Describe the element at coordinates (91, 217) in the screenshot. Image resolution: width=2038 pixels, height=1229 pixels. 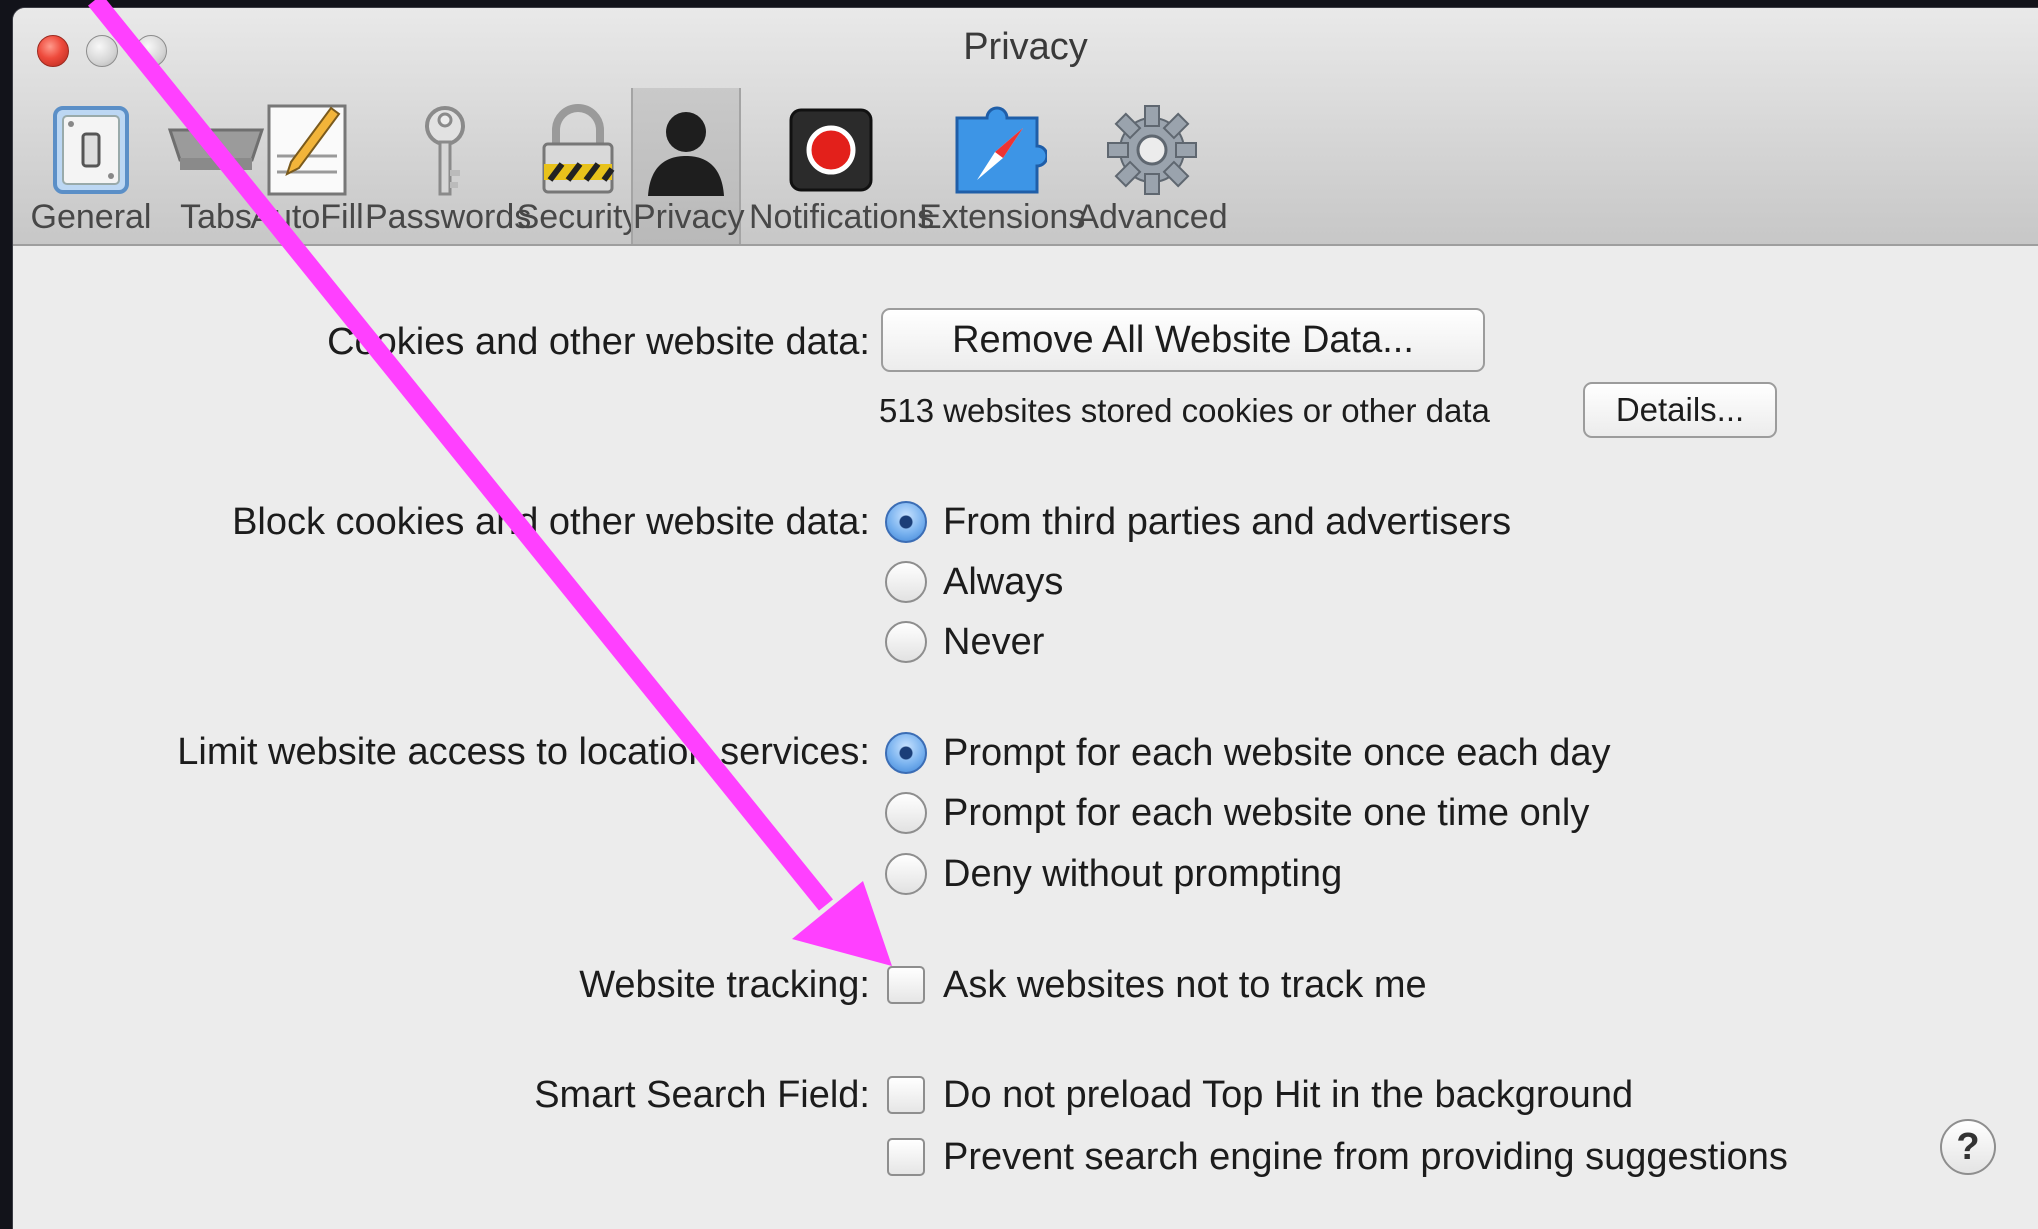
I see `tab-label: General` at that location.